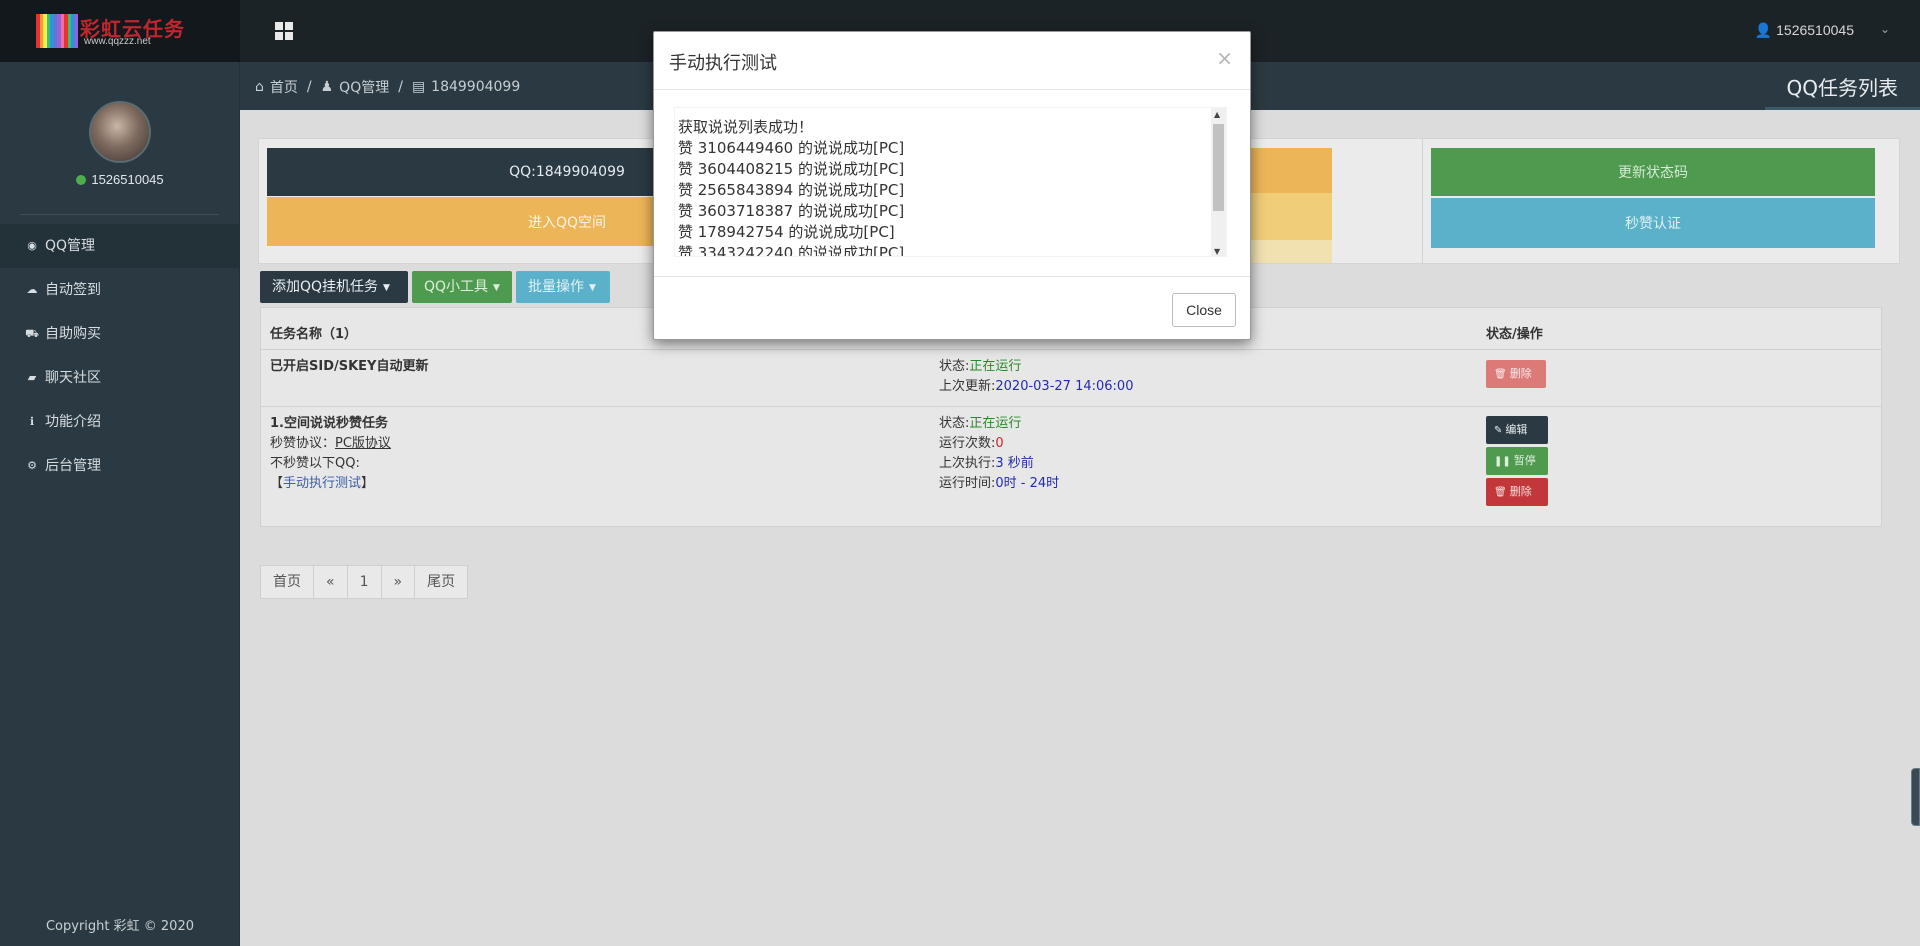 The width and height of the screenshot is (1920, 946). Describe the element at coordinates (746, 127) in the screenshot. I see `log-line: 获取说说列表成功！` at that location.